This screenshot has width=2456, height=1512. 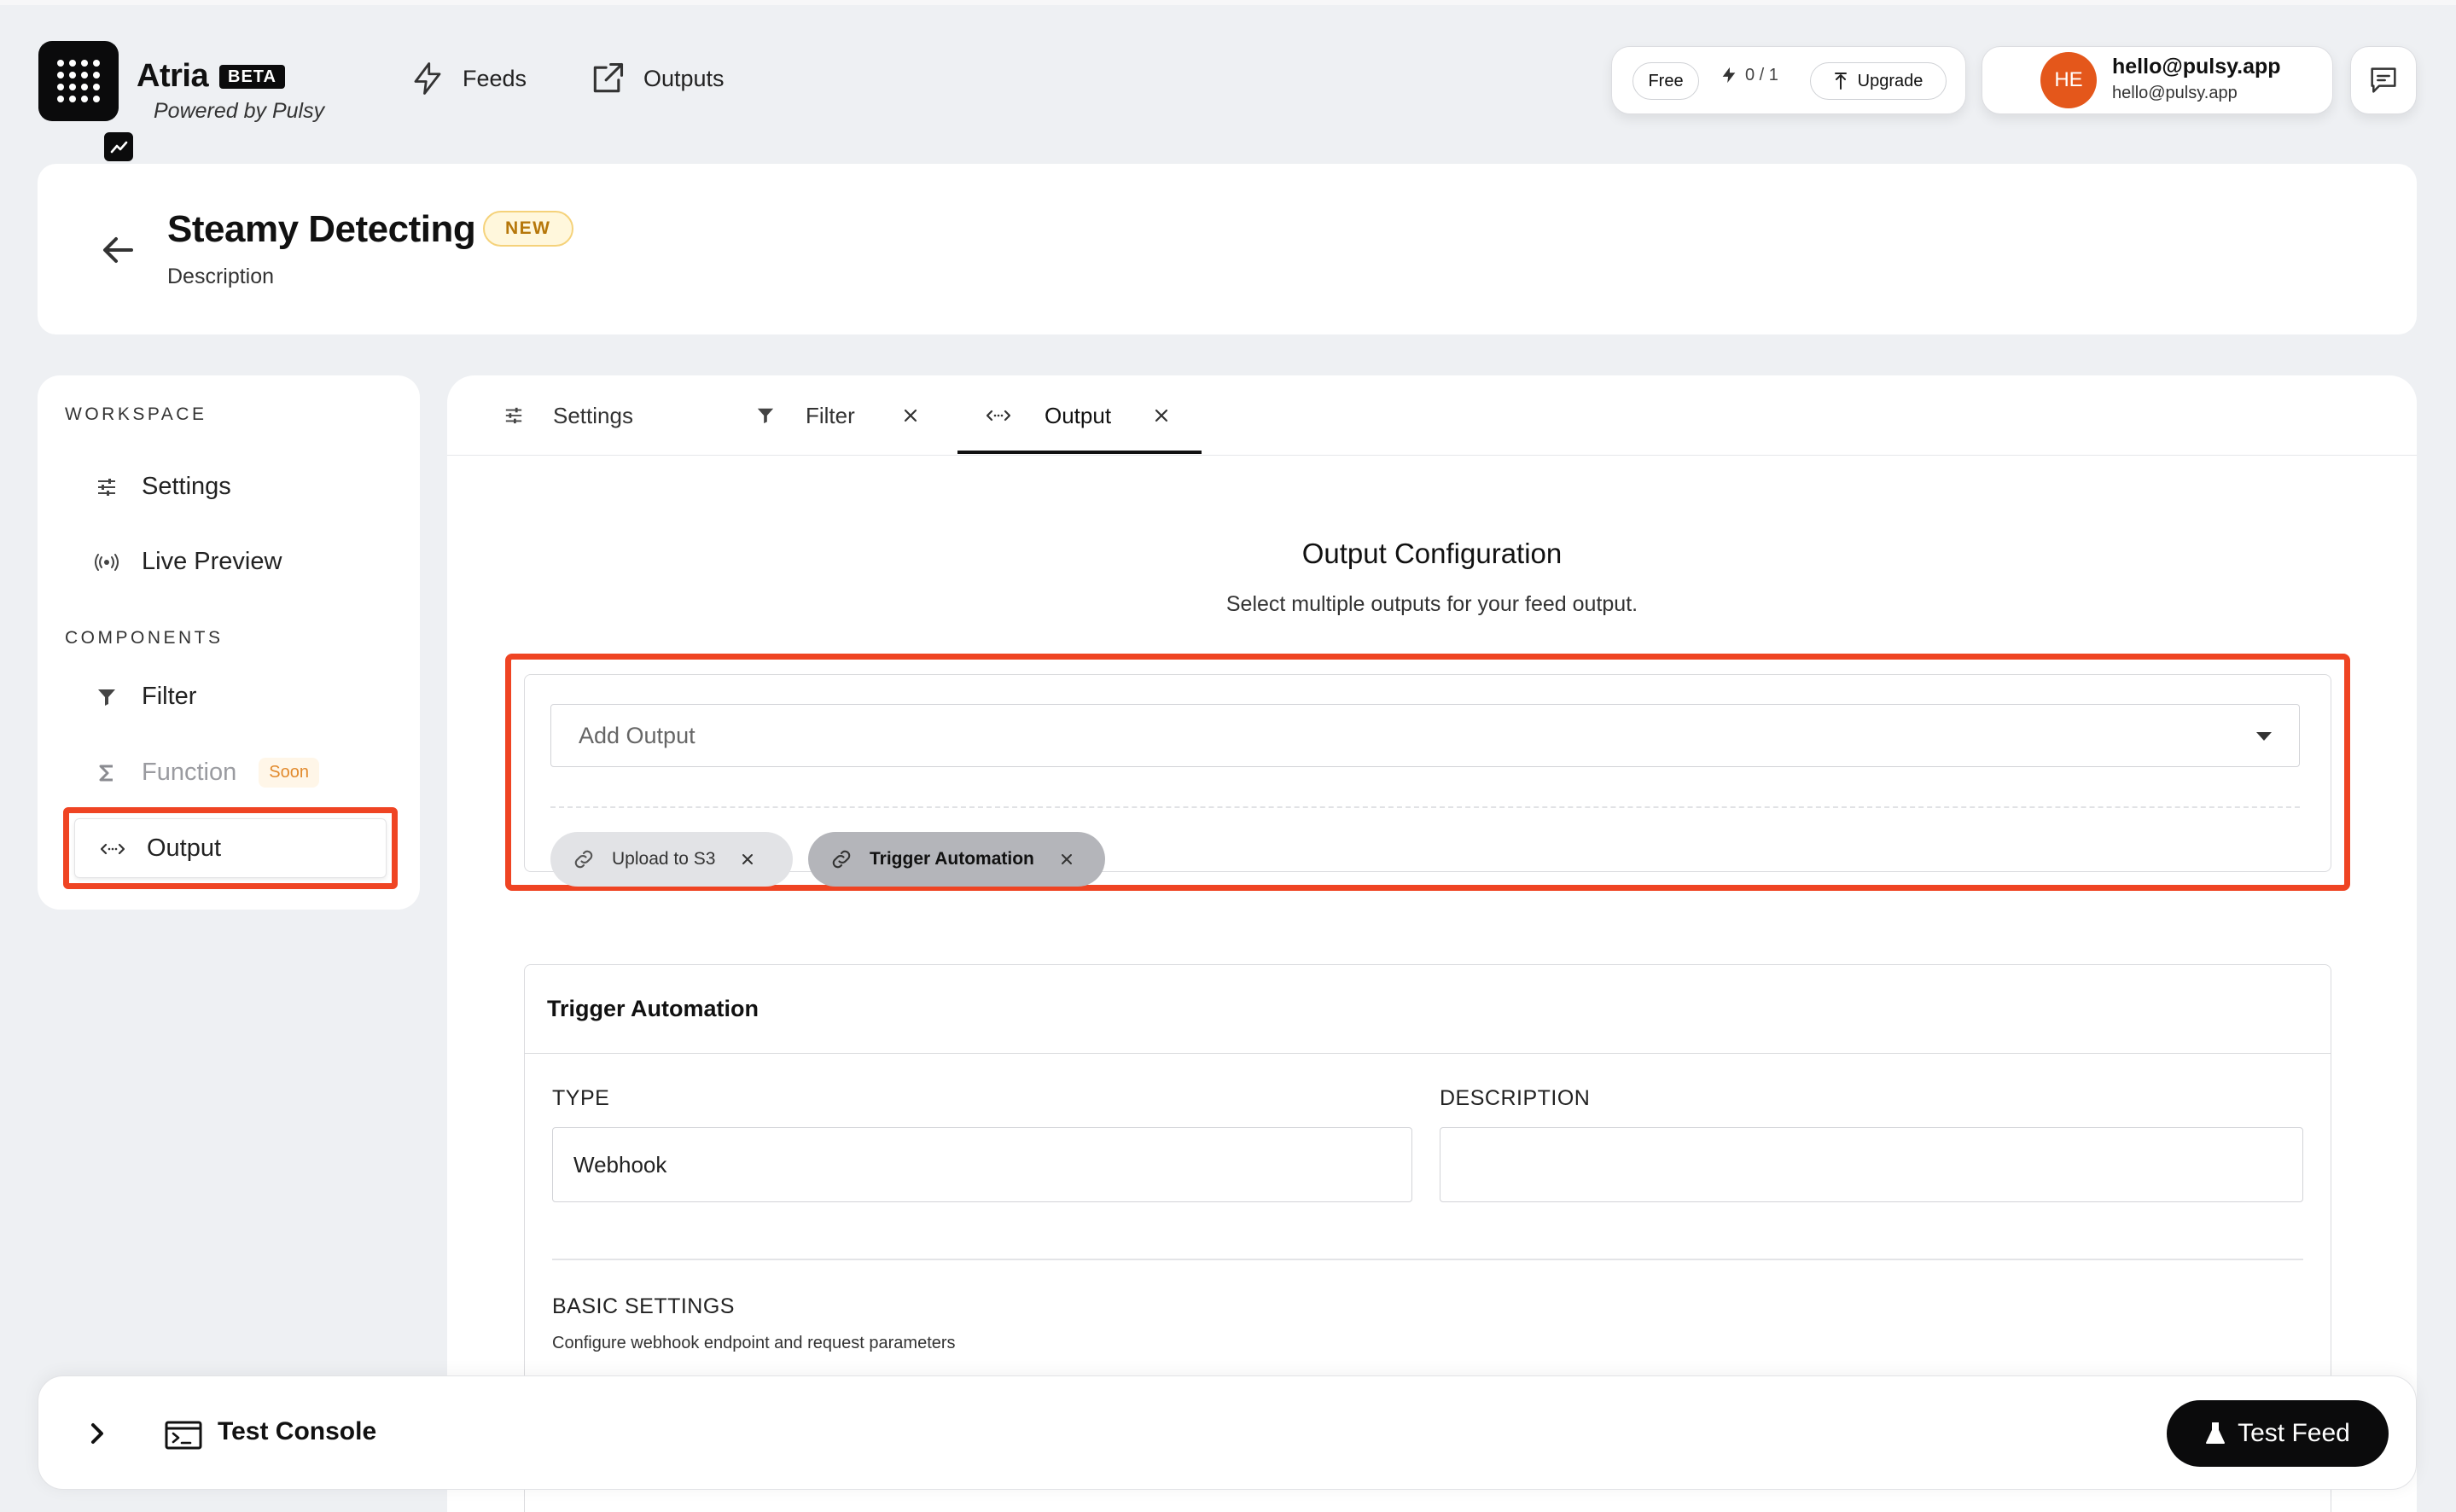 I want to click on output-chip-label: Upload to S3, so click(x=664, y=859).